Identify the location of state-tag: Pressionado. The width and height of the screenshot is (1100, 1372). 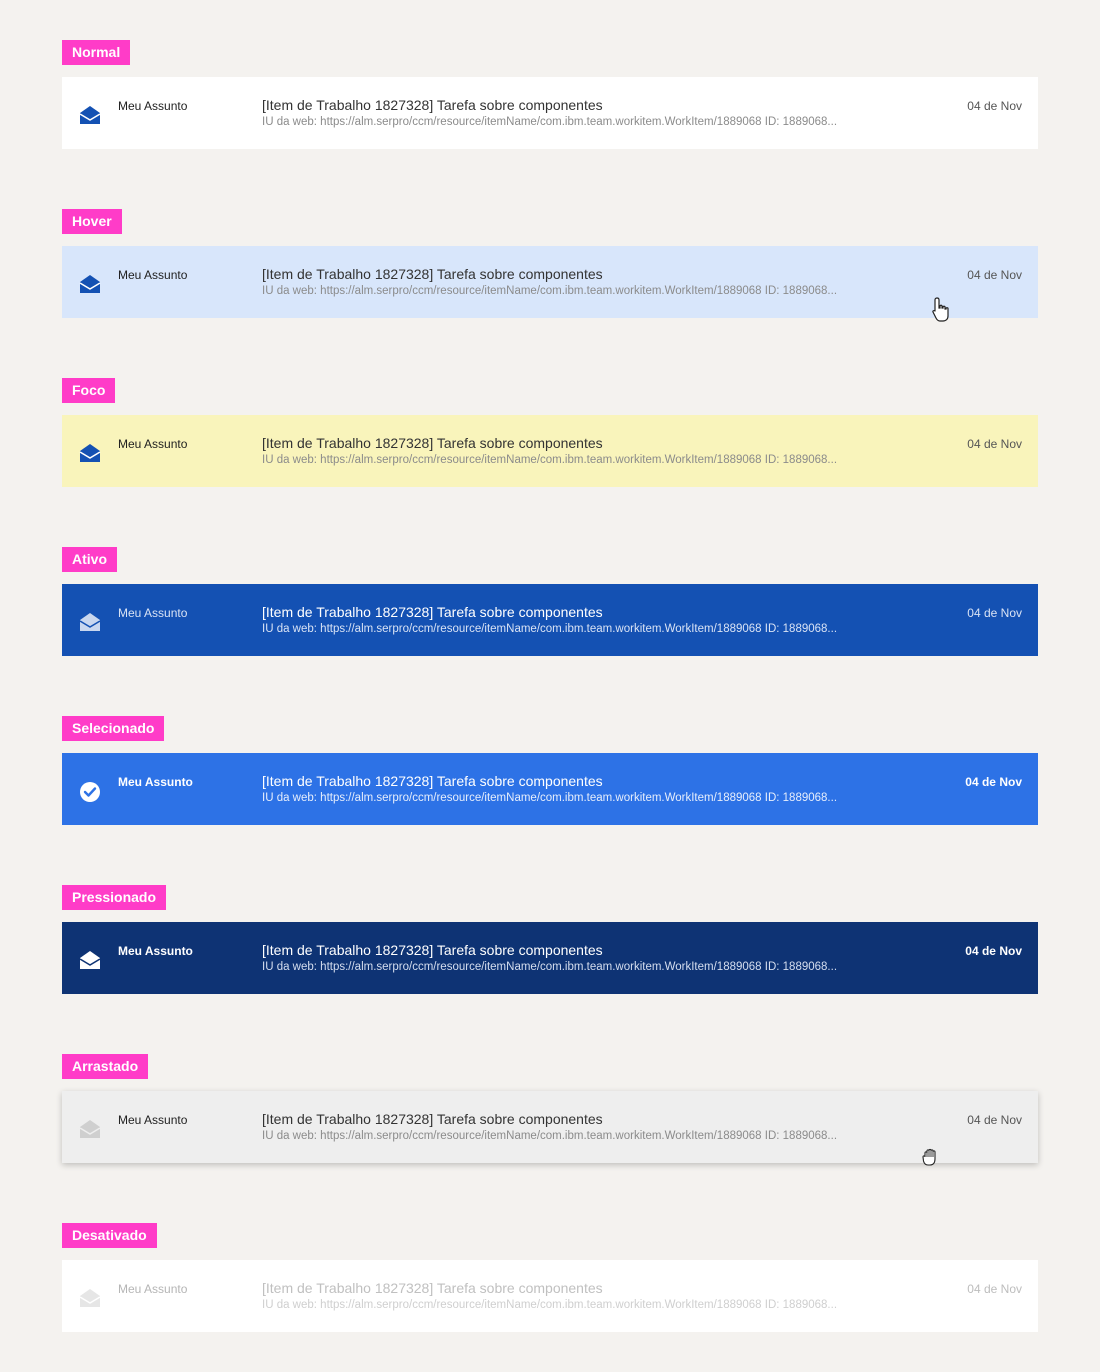
(114, 897).